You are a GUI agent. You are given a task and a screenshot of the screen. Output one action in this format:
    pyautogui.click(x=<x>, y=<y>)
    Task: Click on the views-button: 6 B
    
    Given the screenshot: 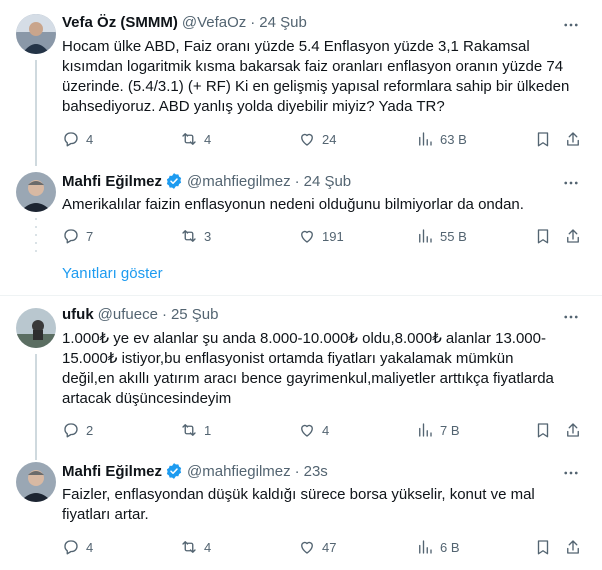 What is the action you would take?
    pyautogui.click(x=438, y=547)
    